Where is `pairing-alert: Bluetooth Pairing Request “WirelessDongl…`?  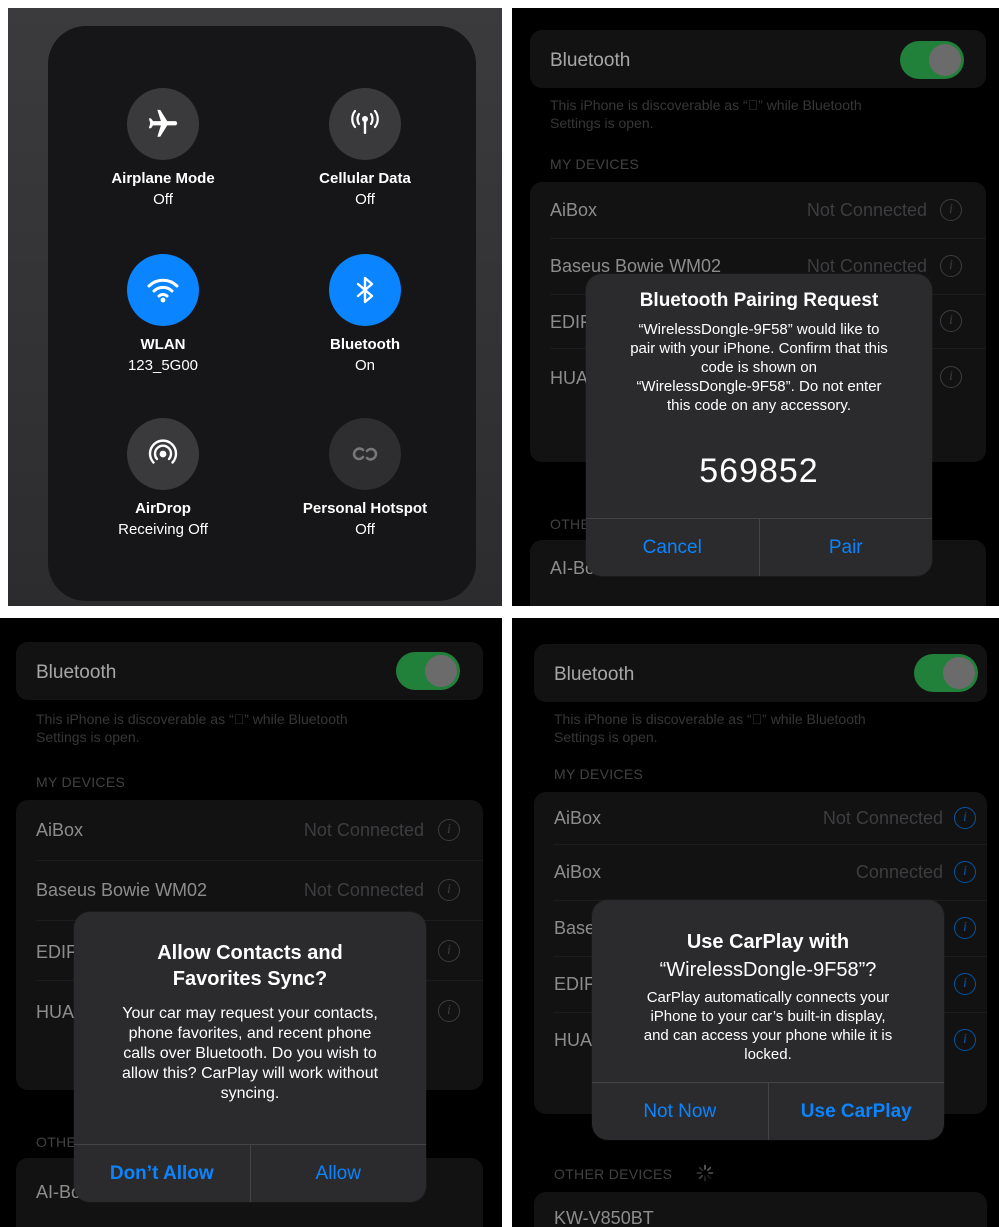 pairing-alert: Bluetooth Pairing Request “WirelessDongl… is located at coordinates (759, 425).